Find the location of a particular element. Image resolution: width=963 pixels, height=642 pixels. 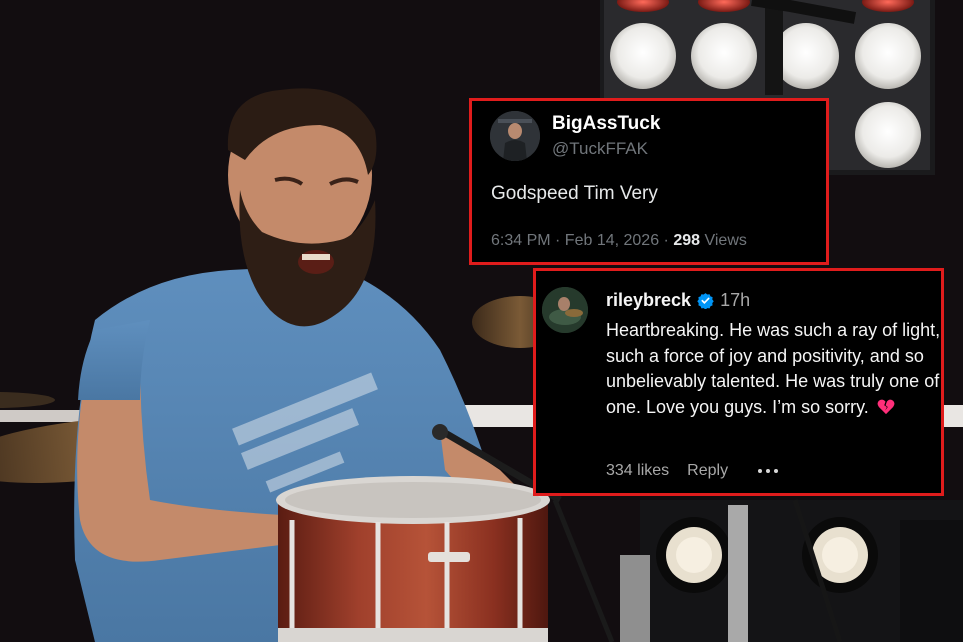

tweet-meta: 6:34 PM · Feb 14, 2026 · 298 Views is located at coordinates (619, 241).